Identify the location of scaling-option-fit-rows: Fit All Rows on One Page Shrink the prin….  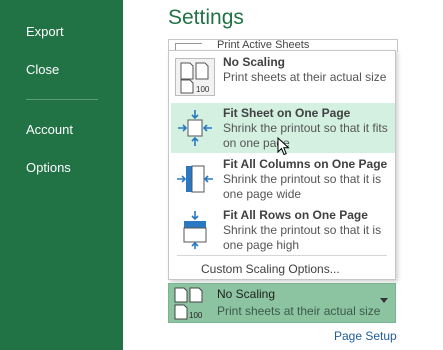
(283, 230).